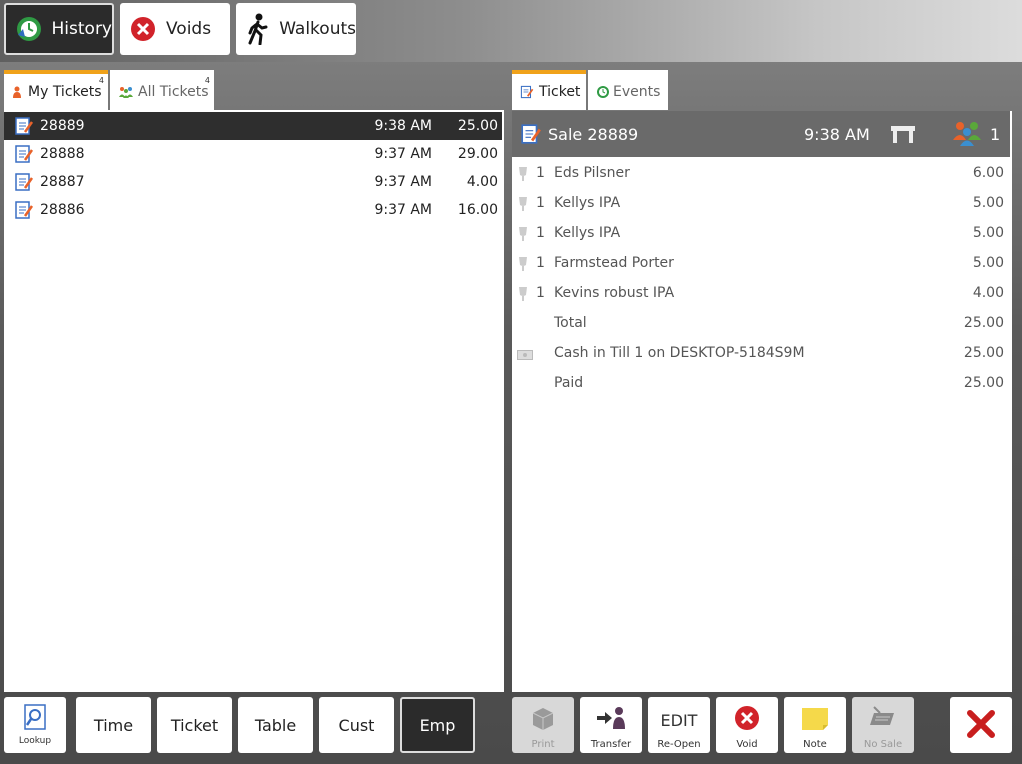 The height and width of the screenshot is (764, 1022). I want to click on print-button: Print, so click(543, 725).